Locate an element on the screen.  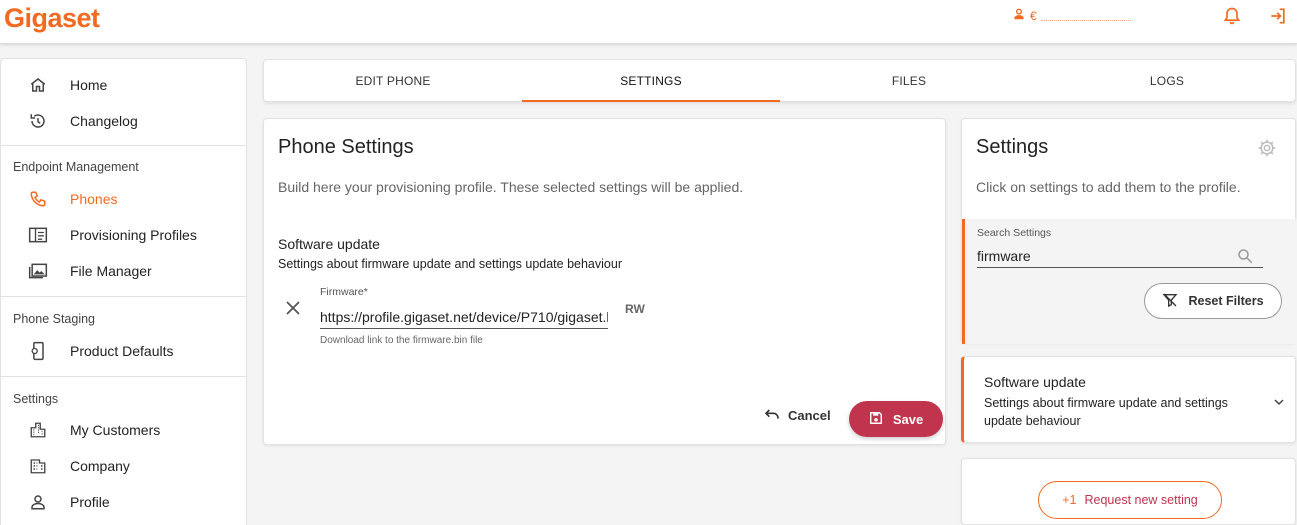
save-button: Save is located at coordinates (896, 419).